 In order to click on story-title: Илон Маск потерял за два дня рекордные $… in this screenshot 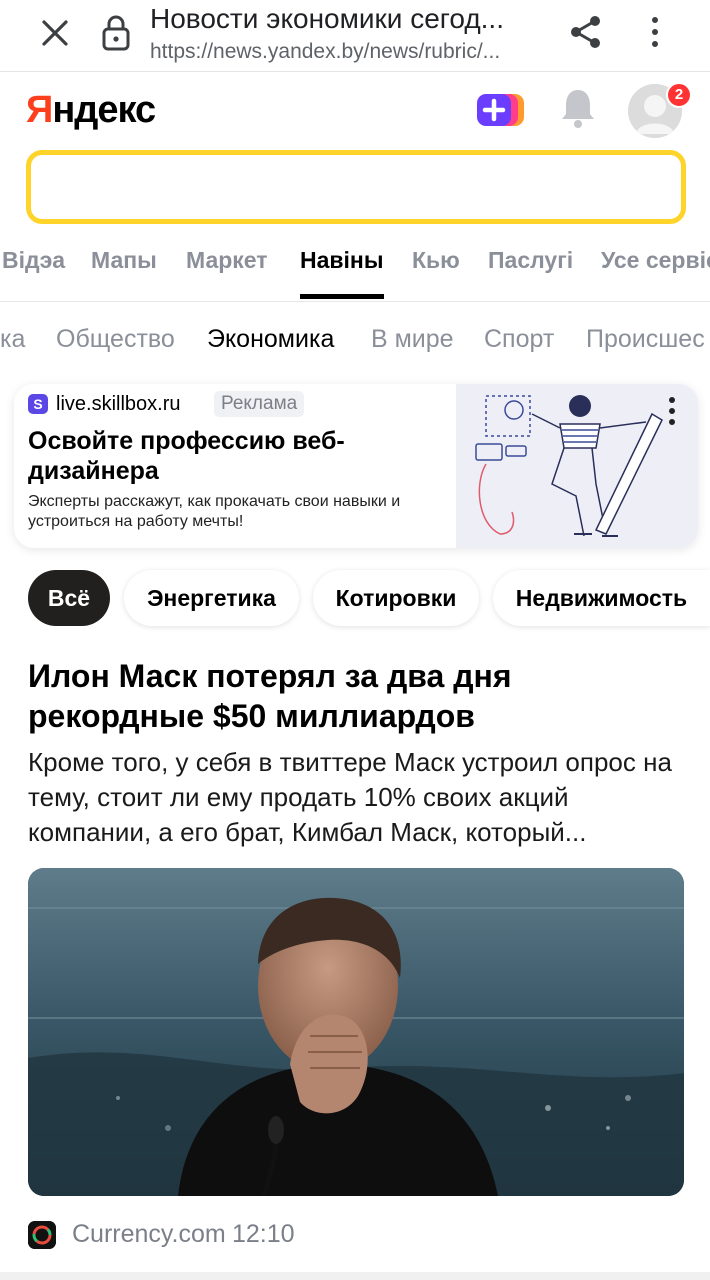, I will do `click(358, 696)`.